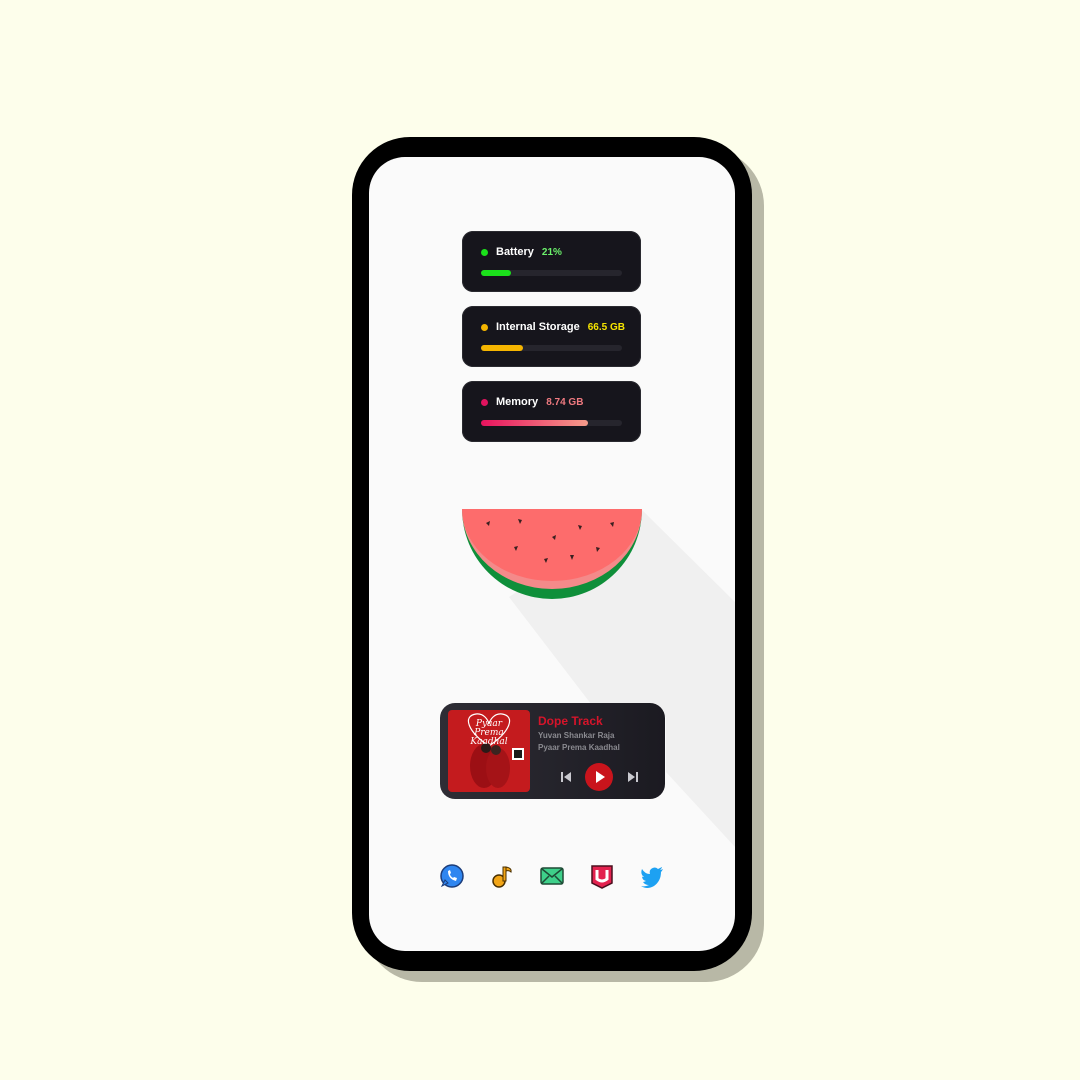 Image resolution: width=1080 pixels, height=1080 pixels. What do you see at coordinates (606, 327) in the screenshot?
I see `storage-value: 66.5 GB` at bounding box center [606, 327].